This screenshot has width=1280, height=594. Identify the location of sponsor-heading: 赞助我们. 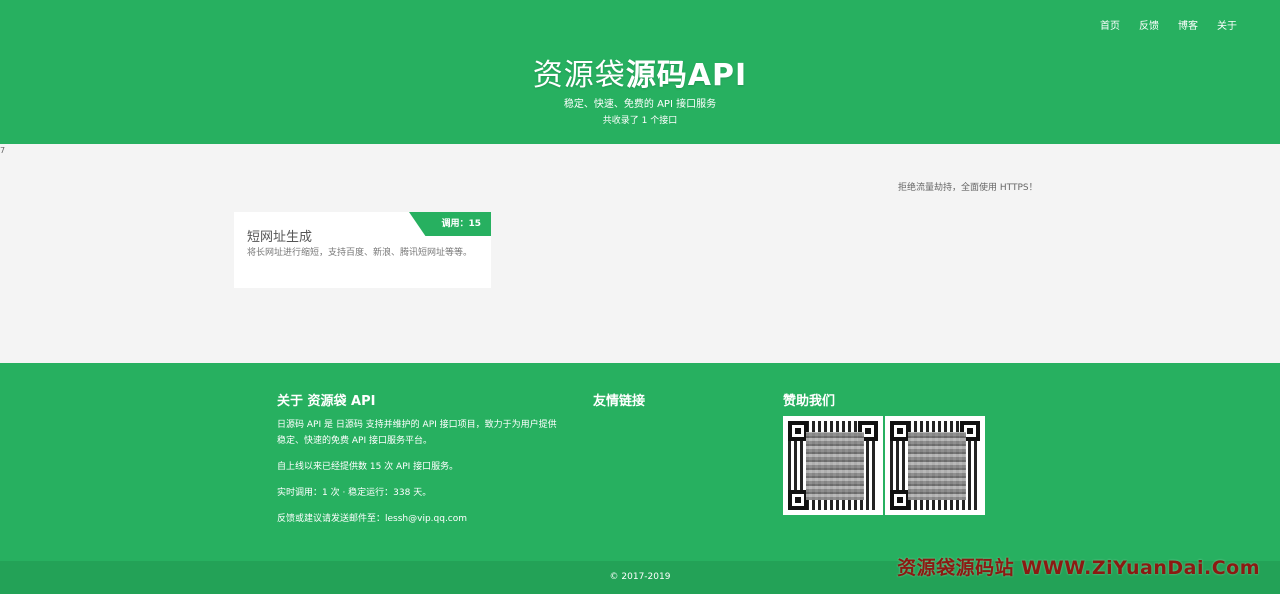
(809, 401).